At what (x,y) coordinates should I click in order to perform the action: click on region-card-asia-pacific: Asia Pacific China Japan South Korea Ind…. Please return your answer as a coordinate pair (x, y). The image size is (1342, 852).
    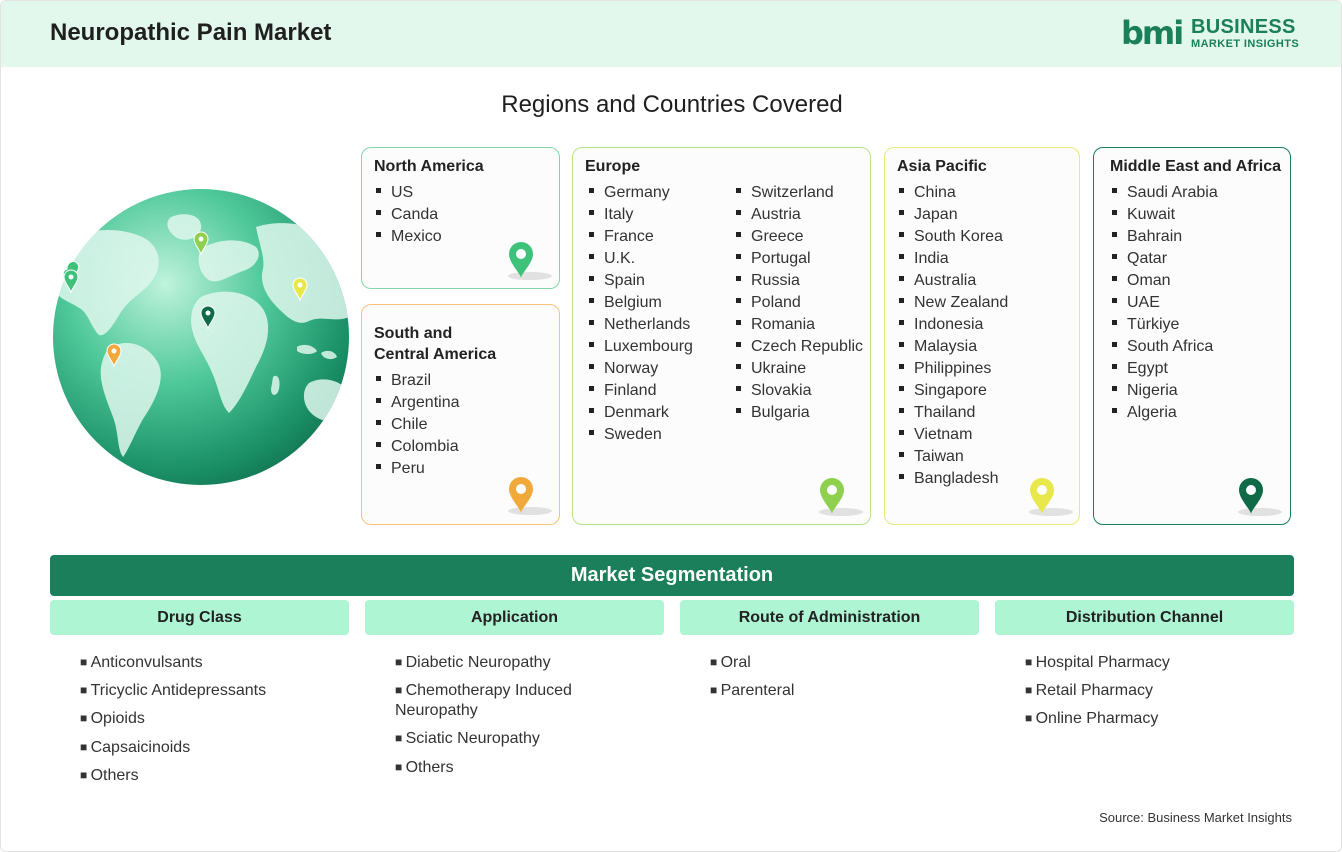
    Looking at the image, I should click on (982, 336).